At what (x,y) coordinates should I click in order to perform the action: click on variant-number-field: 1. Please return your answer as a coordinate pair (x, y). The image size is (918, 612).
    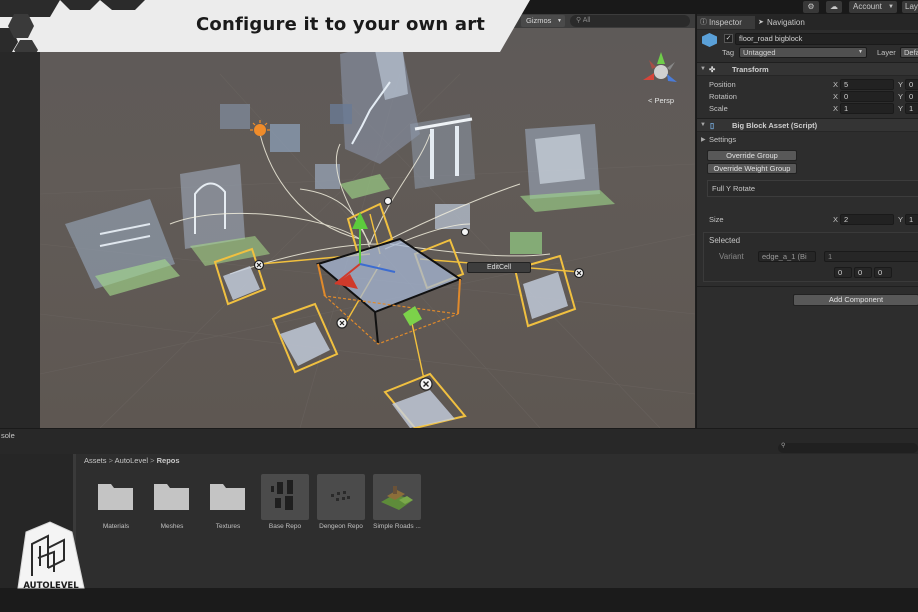
    Looking at the image, I should click on (871, 256).